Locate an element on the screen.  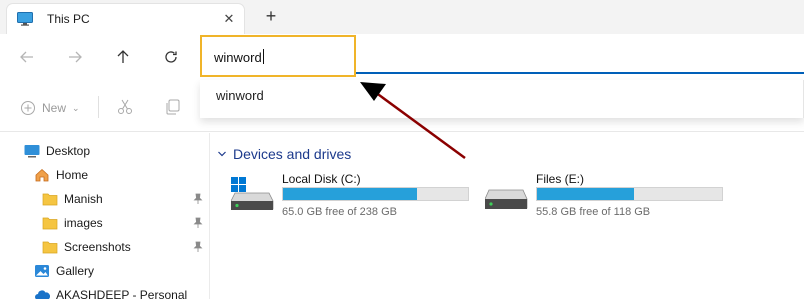
drive-free-space: 65.0 GB free of 238 GB is located at coordinates (339, 212).